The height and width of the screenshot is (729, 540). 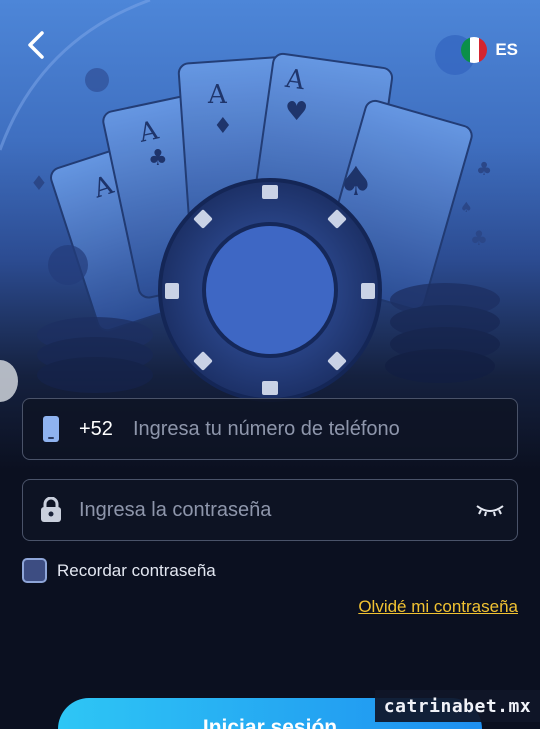 I want to click on remember-password: Recordar contraseña, so click(x=119, y=570).